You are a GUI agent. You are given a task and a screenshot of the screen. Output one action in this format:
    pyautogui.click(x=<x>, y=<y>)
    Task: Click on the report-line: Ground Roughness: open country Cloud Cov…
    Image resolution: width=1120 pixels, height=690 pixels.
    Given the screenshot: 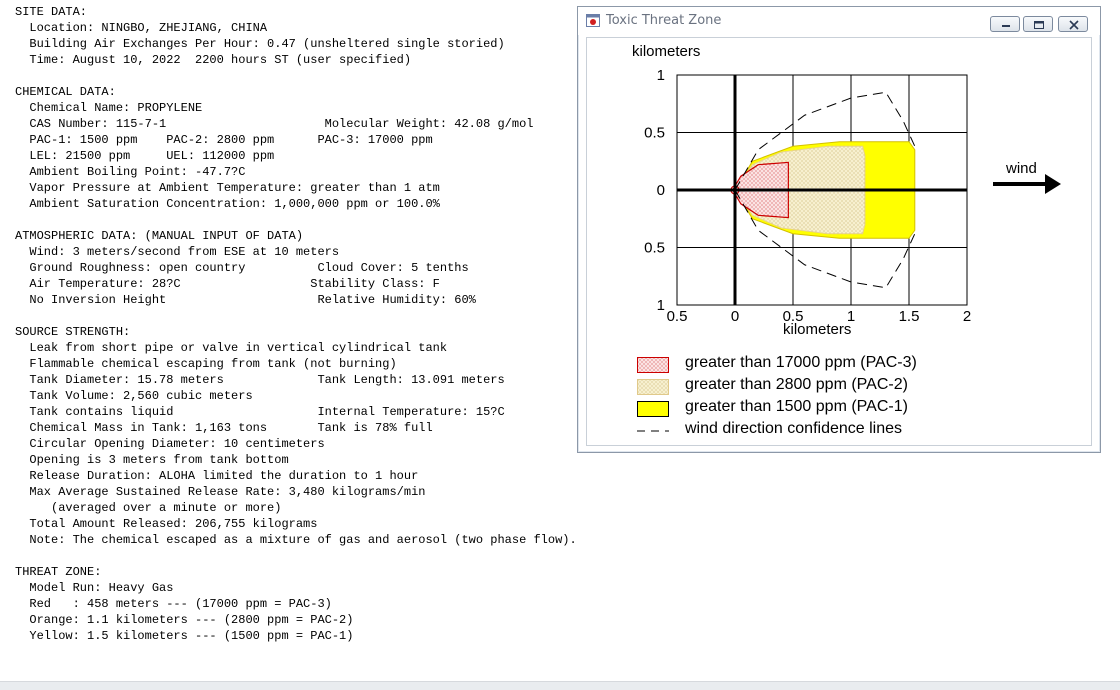 What is the action you would take?
    pyautogui.click(x=242, y=268)
    